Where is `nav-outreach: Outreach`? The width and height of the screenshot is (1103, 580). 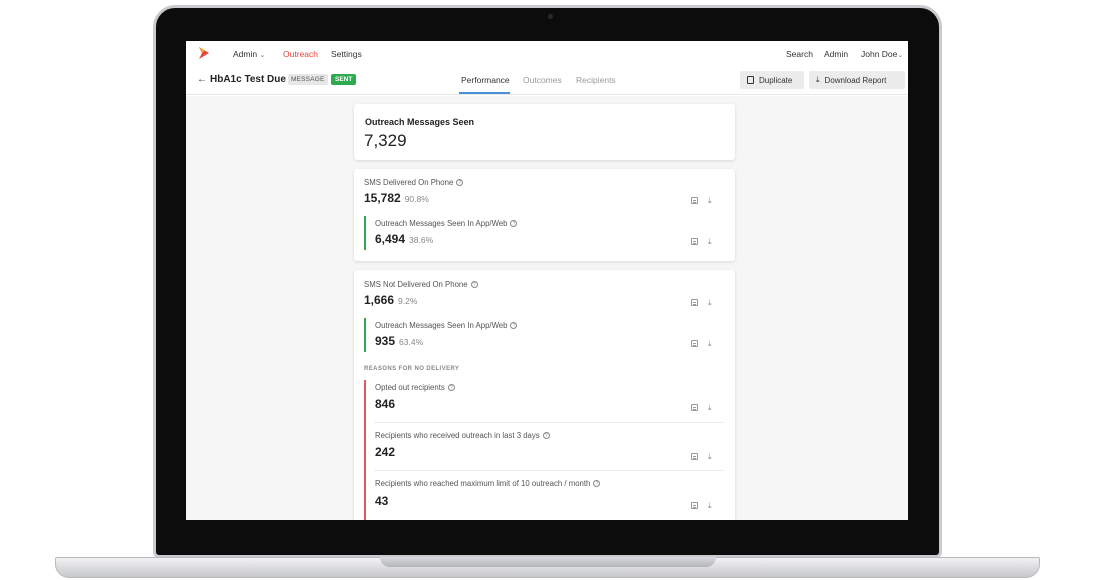 nav-outreach: Outreach is located at coordinates (300, 54).